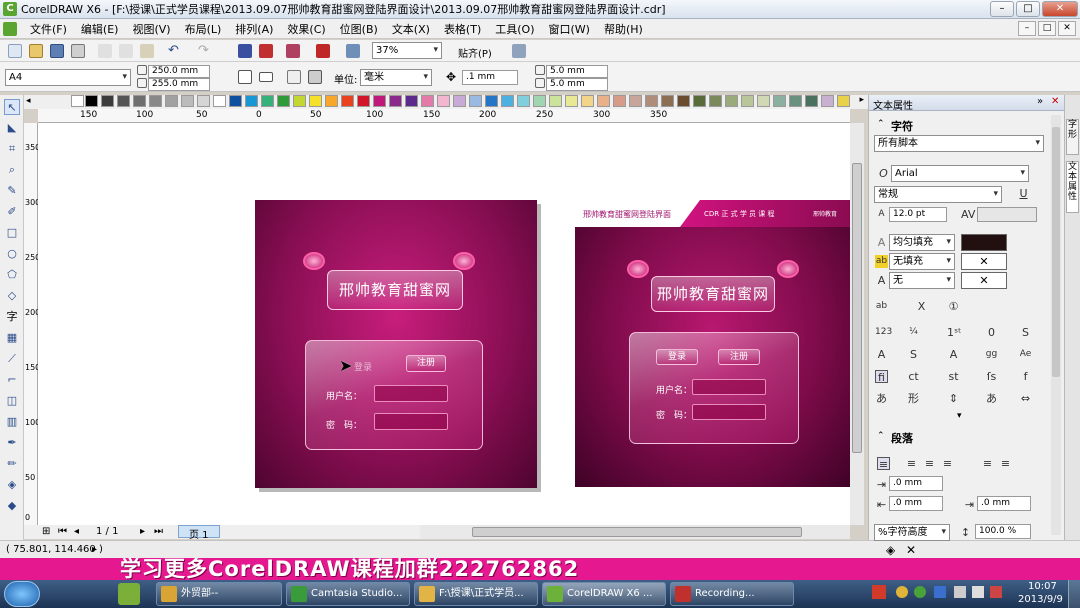  What do you see at coordinates (105, 51) in the screenshot?
I see `cut-icon` at bounding box center [105, 51].